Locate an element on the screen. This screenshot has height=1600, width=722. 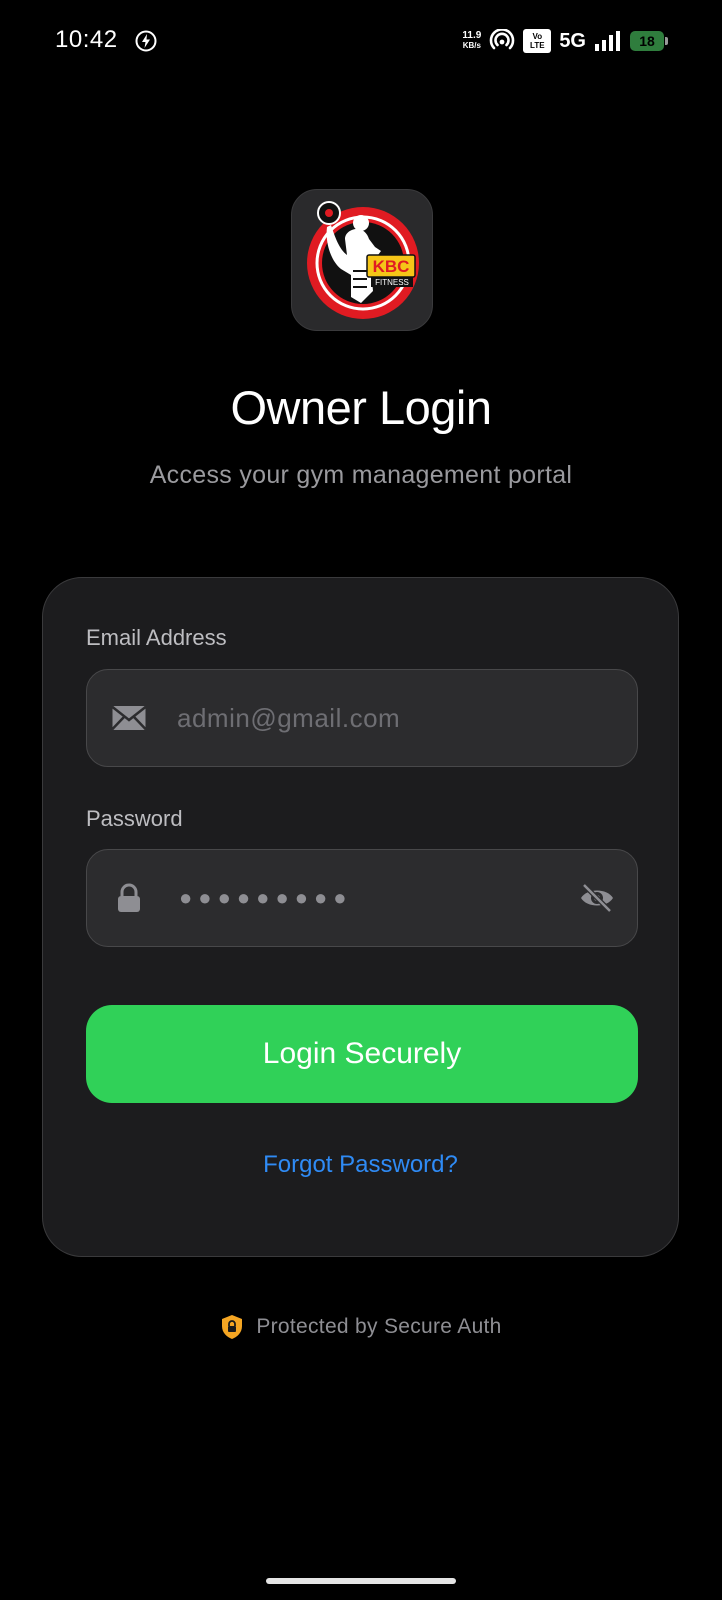
kbc-fitness-logo: KBC FITNESS is located at coordinates (363, 260).